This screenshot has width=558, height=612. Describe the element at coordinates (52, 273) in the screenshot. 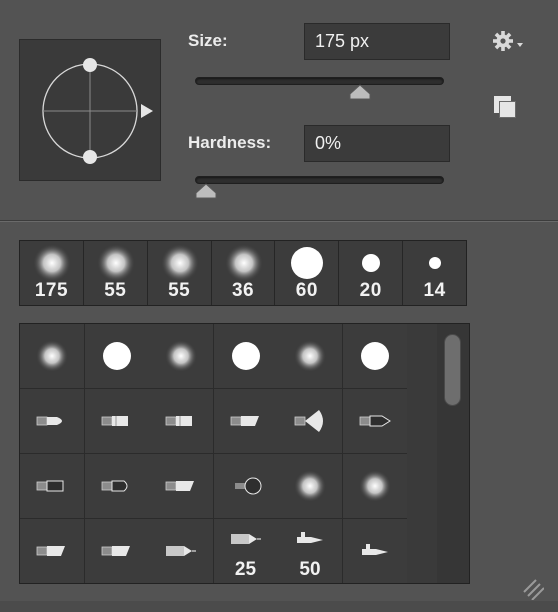

I see `recent-brush-0: 175` at that location.